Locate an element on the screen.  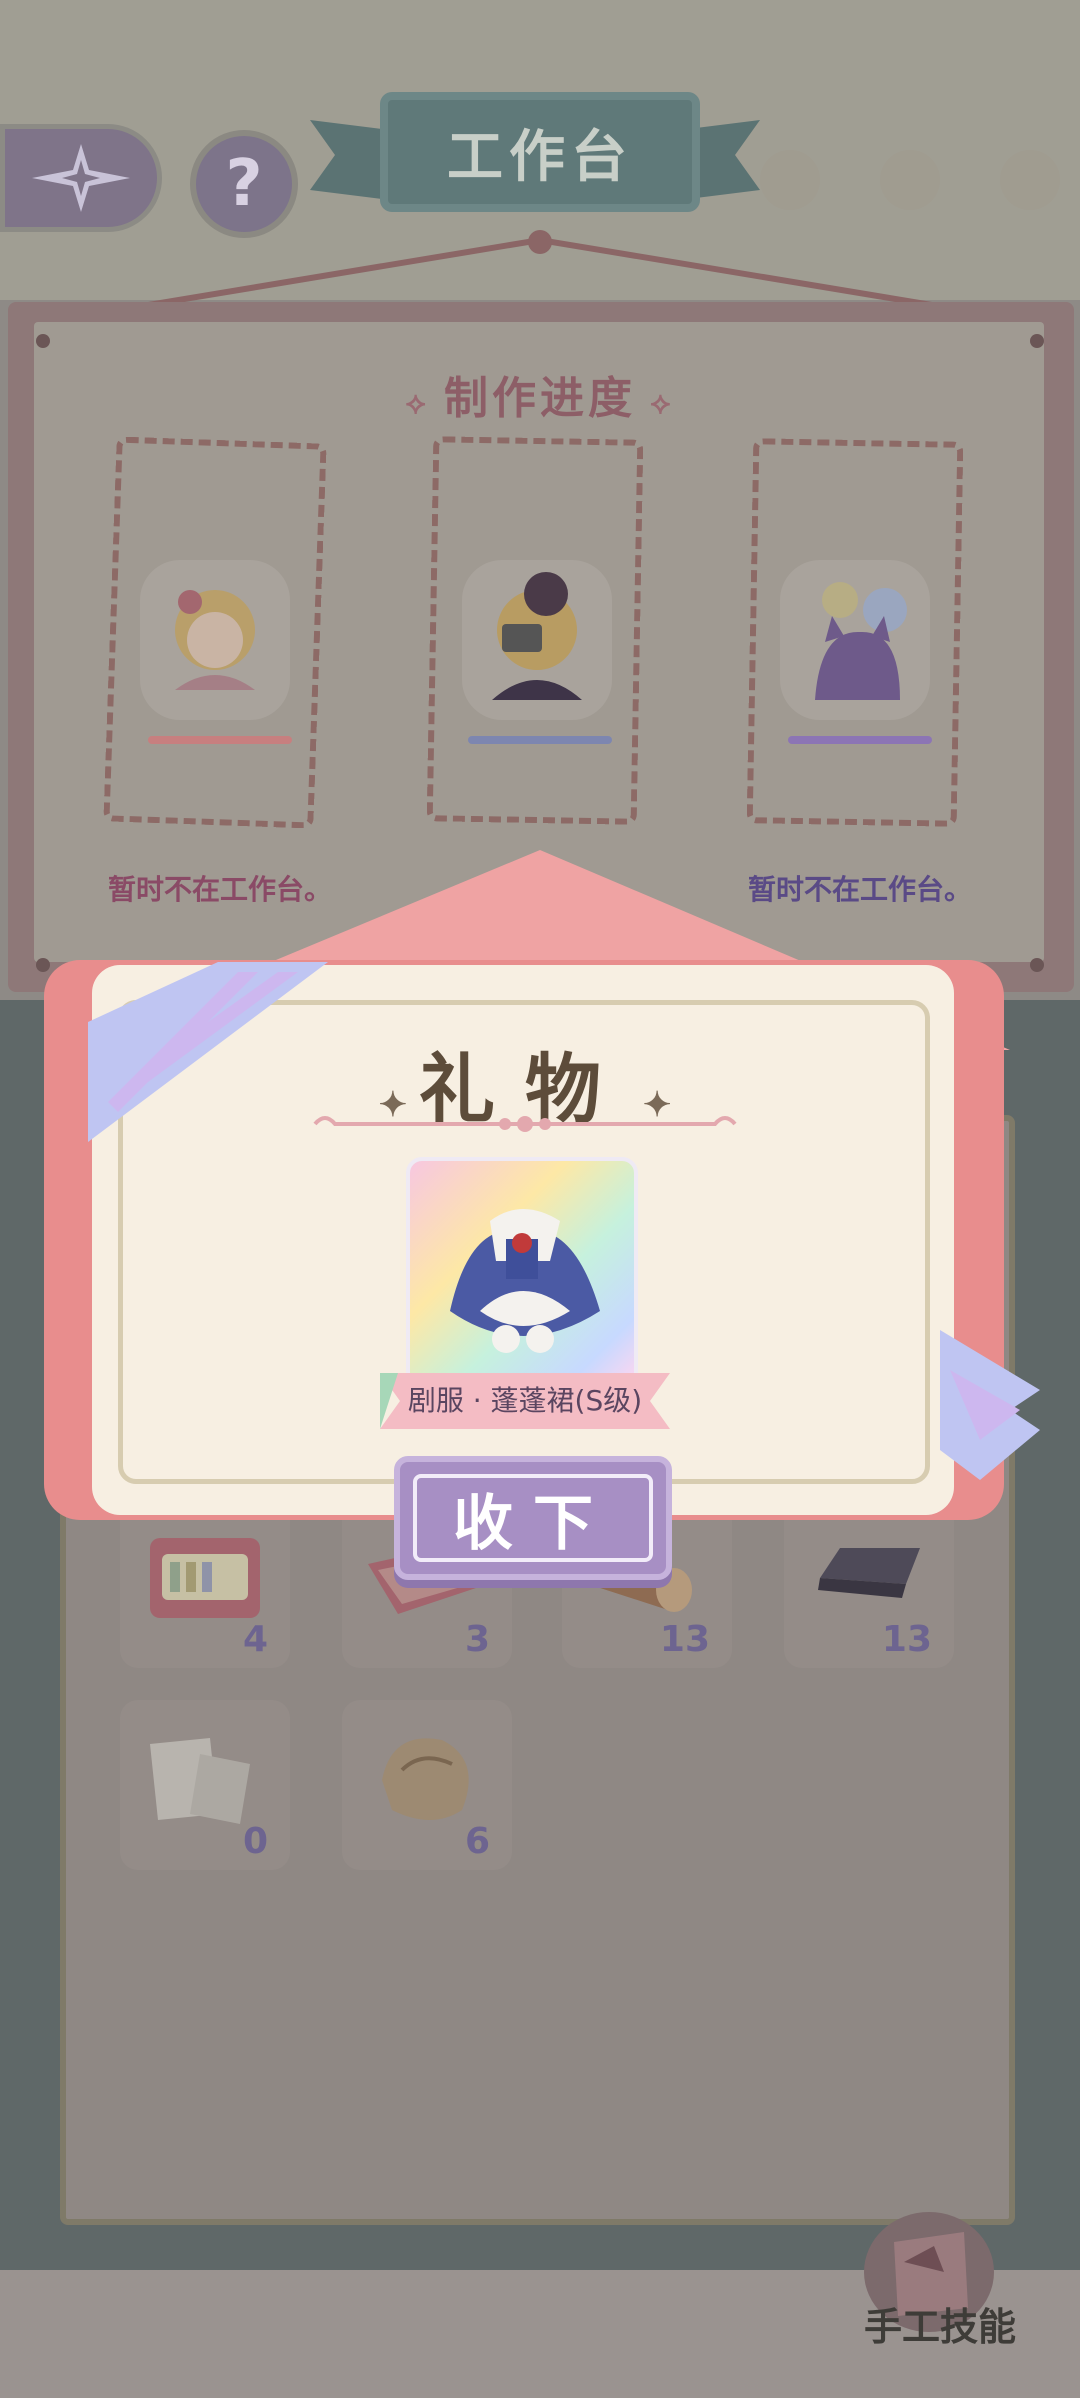
fur-pelt-icon is located at coordinates (425, 1779).